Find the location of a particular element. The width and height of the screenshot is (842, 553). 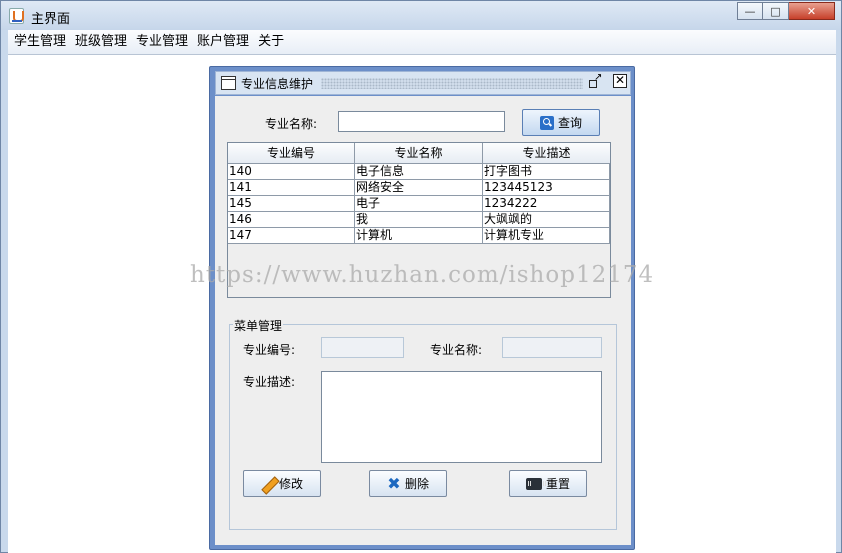

table-header: 专业编号 专业名称 专业描述 is located at coordinates (419, 153).